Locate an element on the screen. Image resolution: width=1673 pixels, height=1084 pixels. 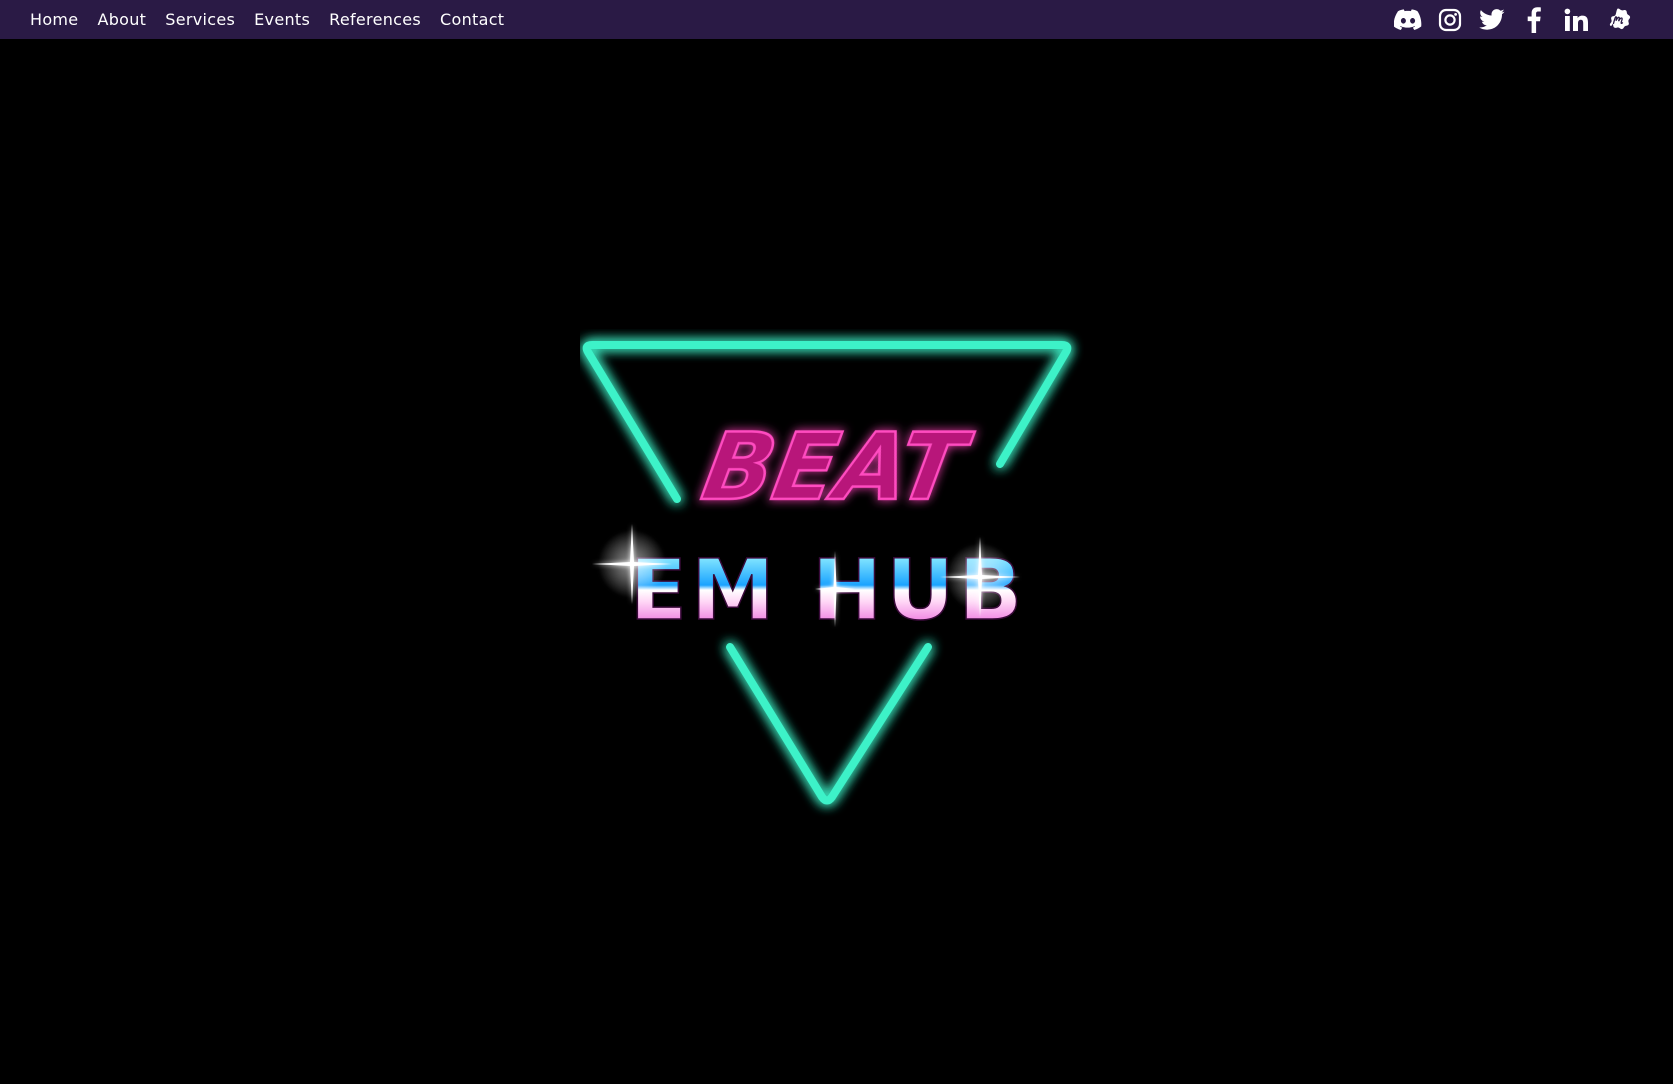
linkedin-icon is located at coordinates (1576, 20).